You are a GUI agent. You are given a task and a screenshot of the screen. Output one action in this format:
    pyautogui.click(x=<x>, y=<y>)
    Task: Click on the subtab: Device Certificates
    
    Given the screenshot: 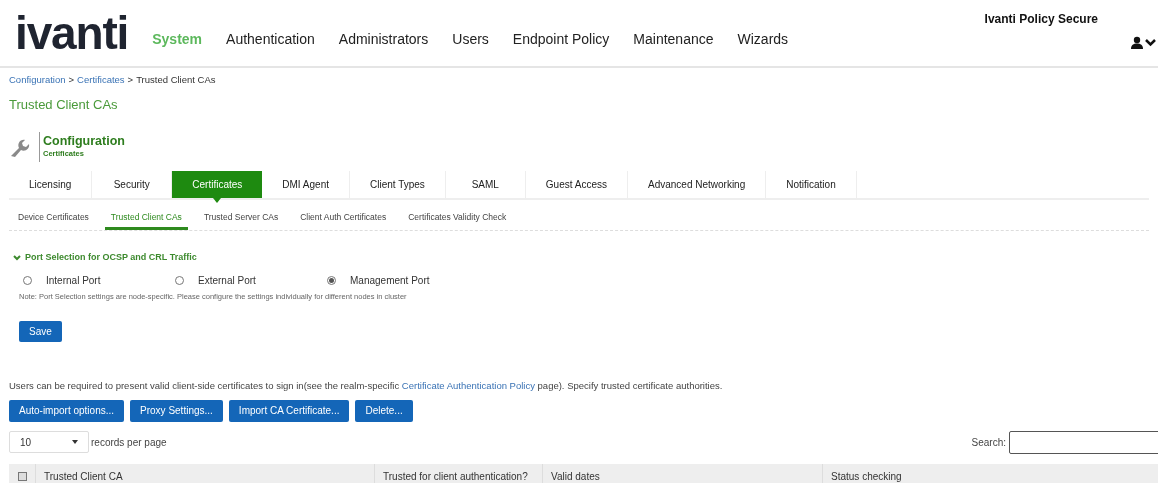 What is the action you would take?
    pyautogui.click(x=53, y=218)
    